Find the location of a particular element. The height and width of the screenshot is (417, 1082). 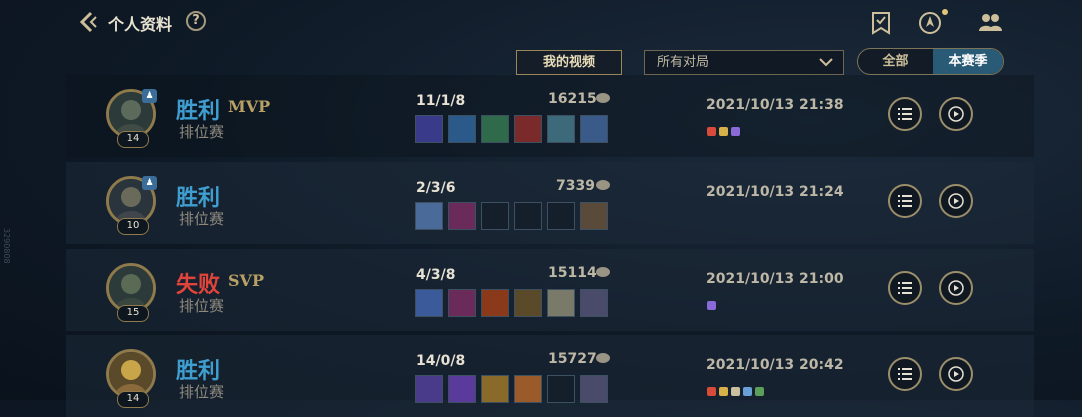

match-filter-select: 所有对局 is located at coordinates (744, 62).